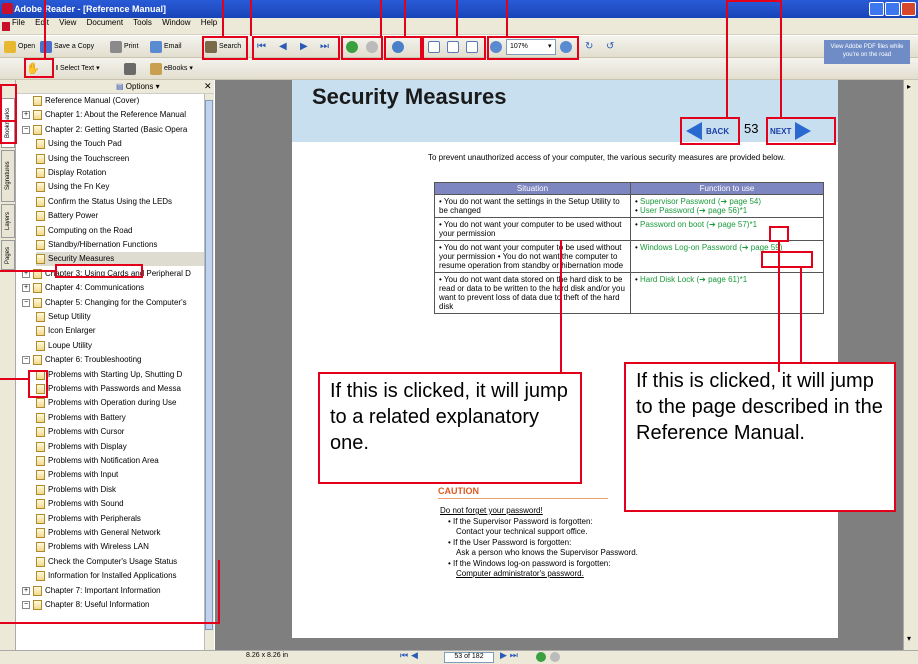 This screenshot has height=664, width=918. What do you see at coordinates (67, 47) in the screenshot?
I see `save-copy-button: Save a Copy` at bounding box center [67, 47].